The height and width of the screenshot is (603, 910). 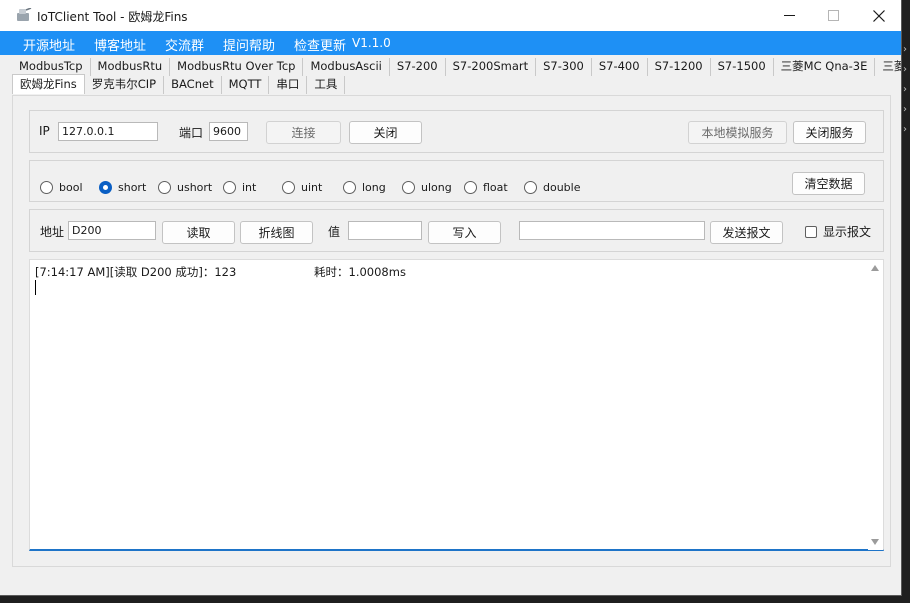 What do you see at coordinates (237, 67) in the screenshot?
I see `tab-modbusrtu-over-tcp: ModbusRtu Over Tcp` at bounding box center [237, 67].